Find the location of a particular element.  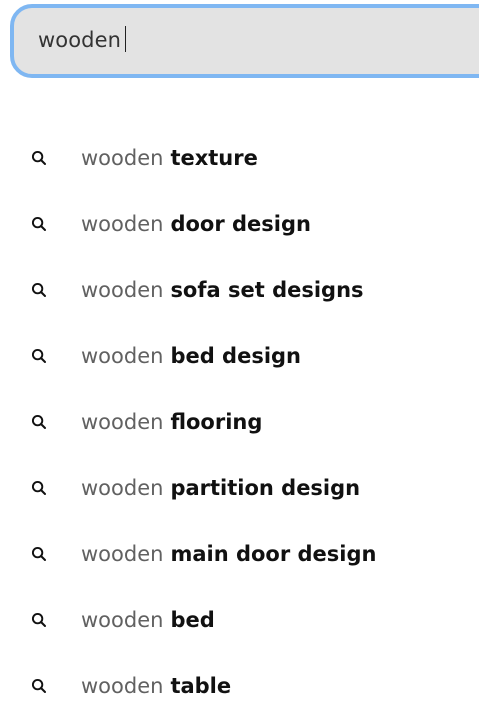

suggestion-completion: partition design is located at coordinates (265, 488).